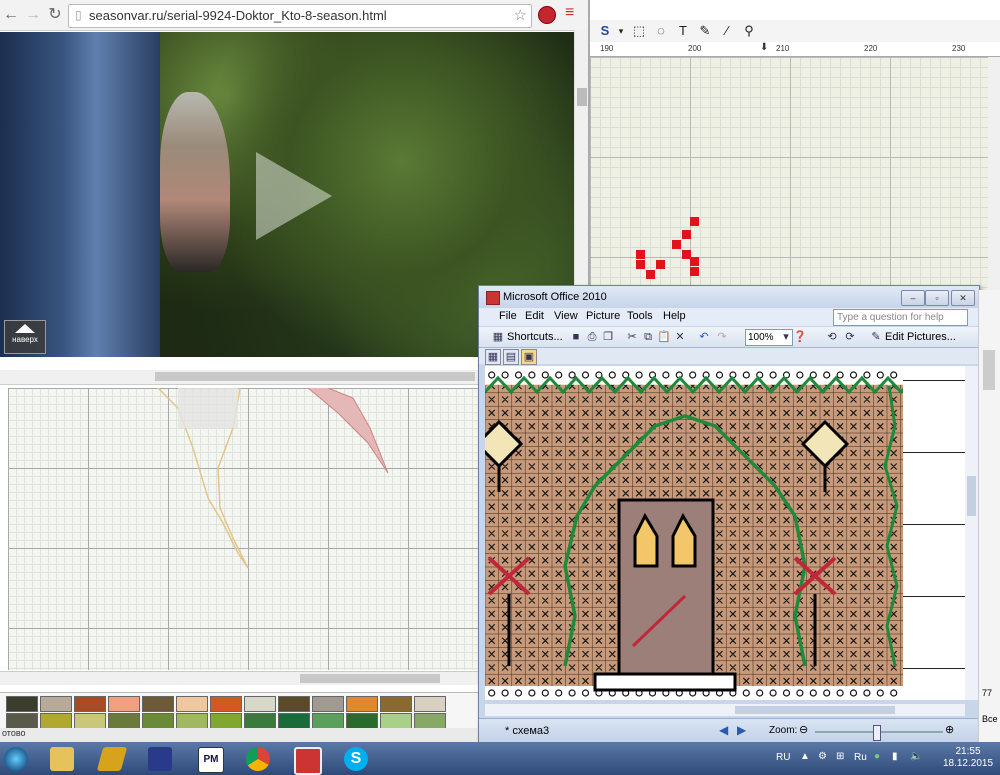 This screenshot has width=1000, height=775. I want to click on volume-icon: 🔈, so click(916, 756).